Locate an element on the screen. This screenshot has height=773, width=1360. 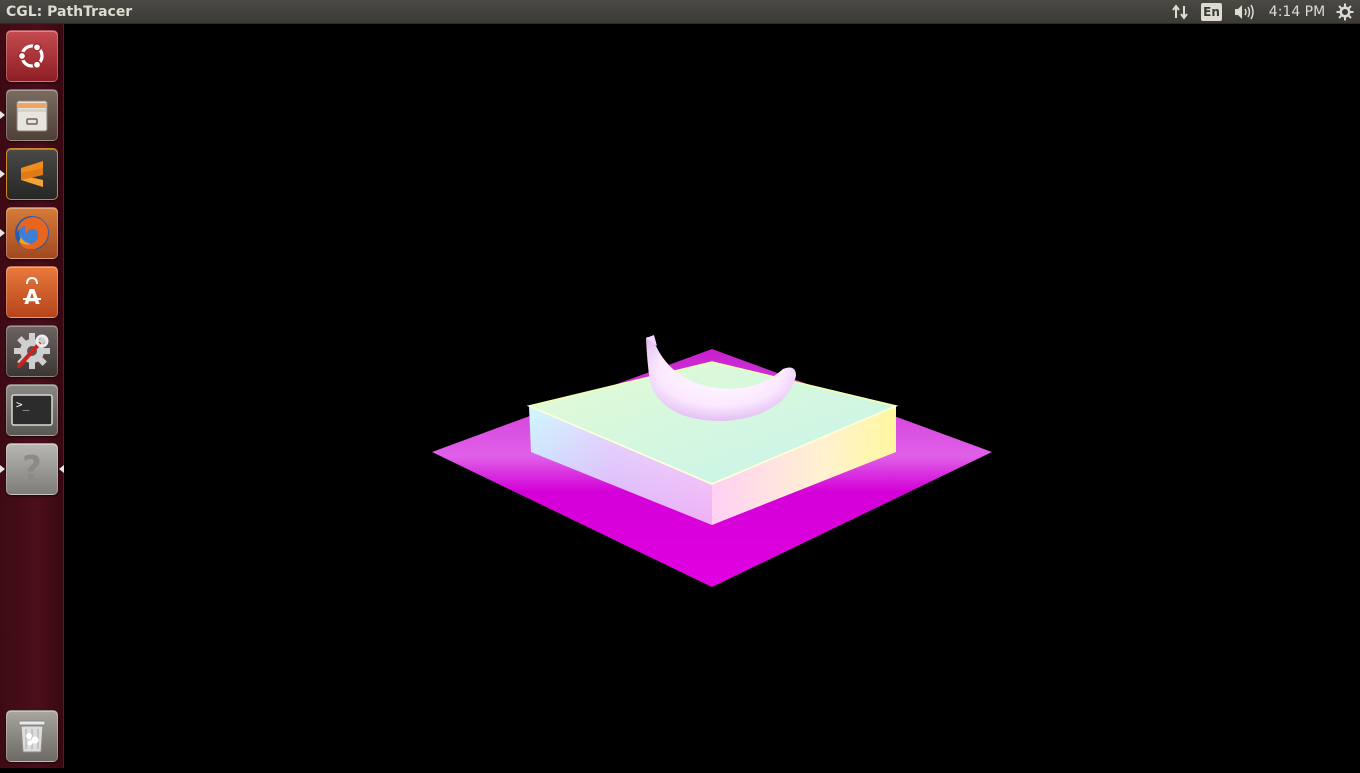
launcher-dash-button is located at coordinates (32, 56).